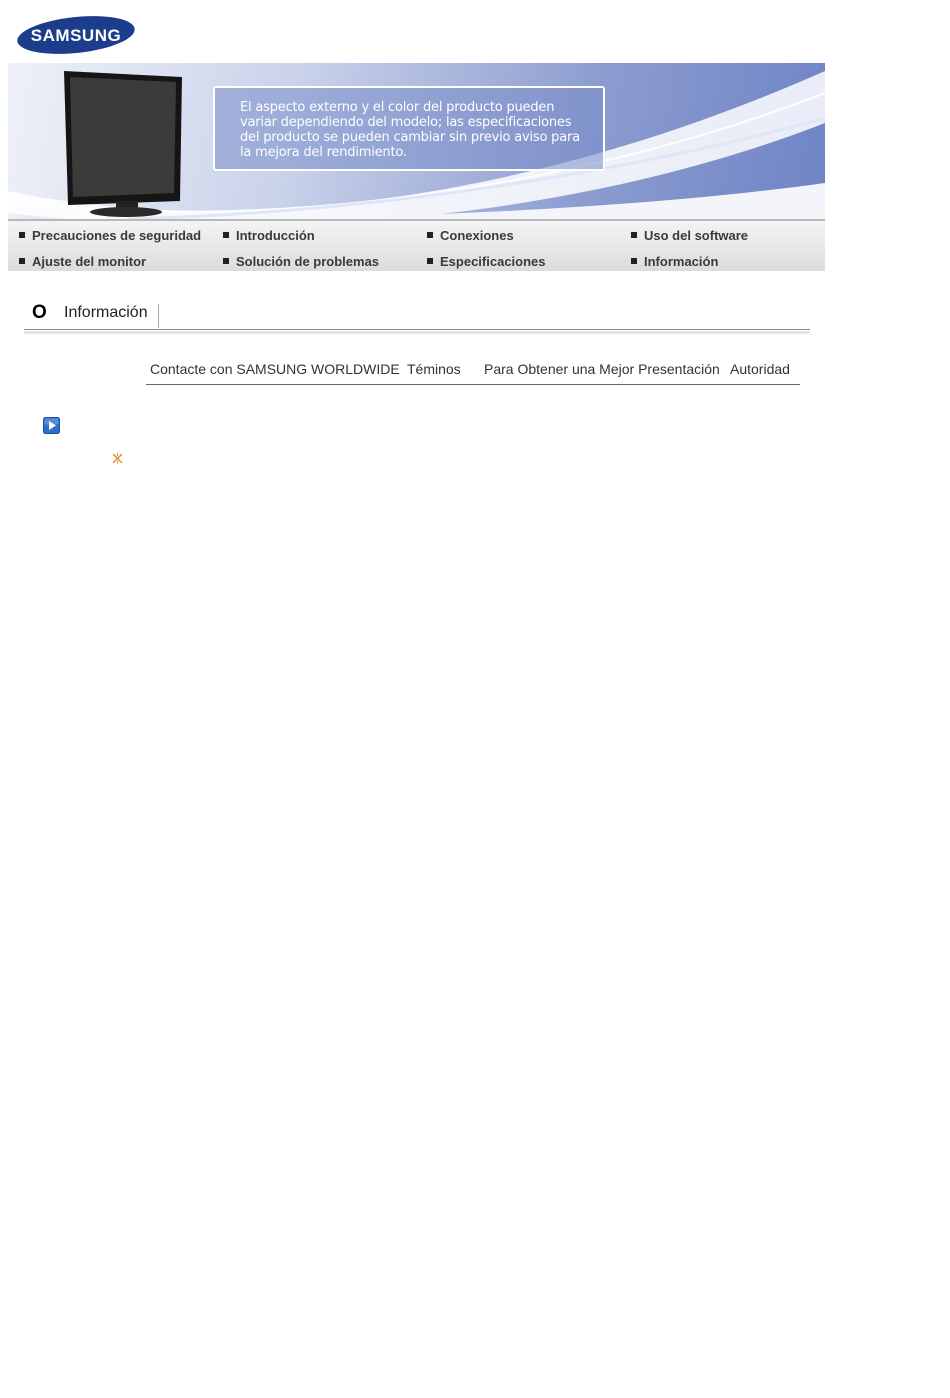 This screenshot has width=950, height=1398. What do you see at coordinates (89, 261) in the screenshot?
I see `menu-item-label: Ajuste del monitor` at bounding box center [89, 261].